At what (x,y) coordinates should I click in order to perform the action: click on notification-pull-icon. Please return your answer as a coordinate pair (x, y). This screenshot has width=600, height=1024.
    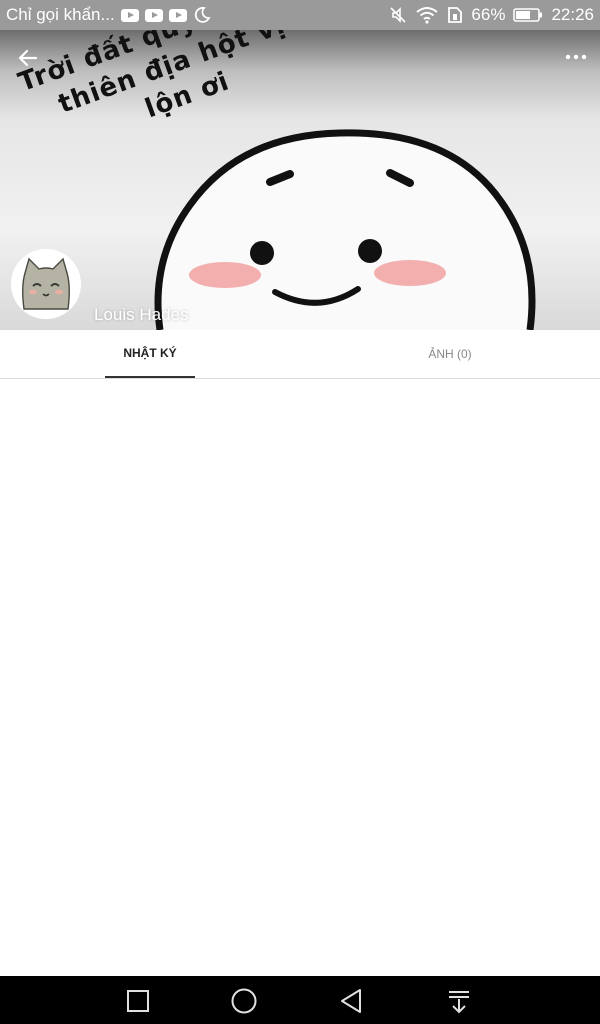
    Looking at the image, I should click on (459, 1001).